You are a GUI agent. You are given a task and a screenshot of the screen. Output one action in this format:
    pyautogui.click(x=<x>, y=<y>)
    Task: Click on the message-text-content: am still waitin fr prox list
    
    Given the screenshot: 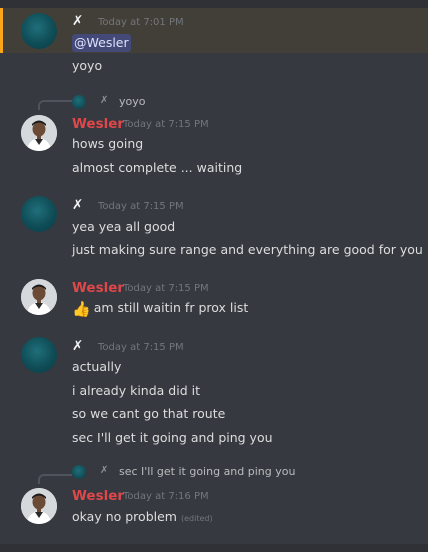 What is the action you would take?
    pyautogui.click(x=171, y=307)
    